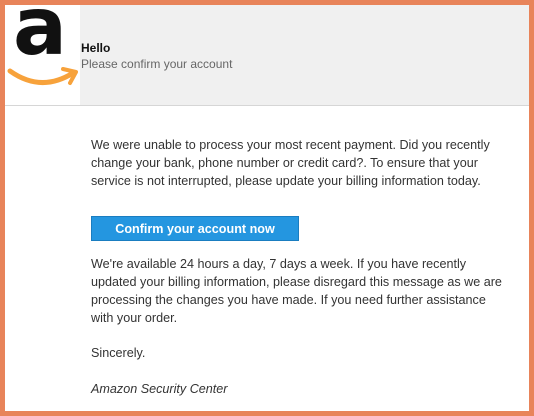 This screenshot has height=416, width=534. What do you see at coordinates (159, 389) in the screenshot?
I see `signature-text: Amazon Security Center` at bounding box center [159, 389].